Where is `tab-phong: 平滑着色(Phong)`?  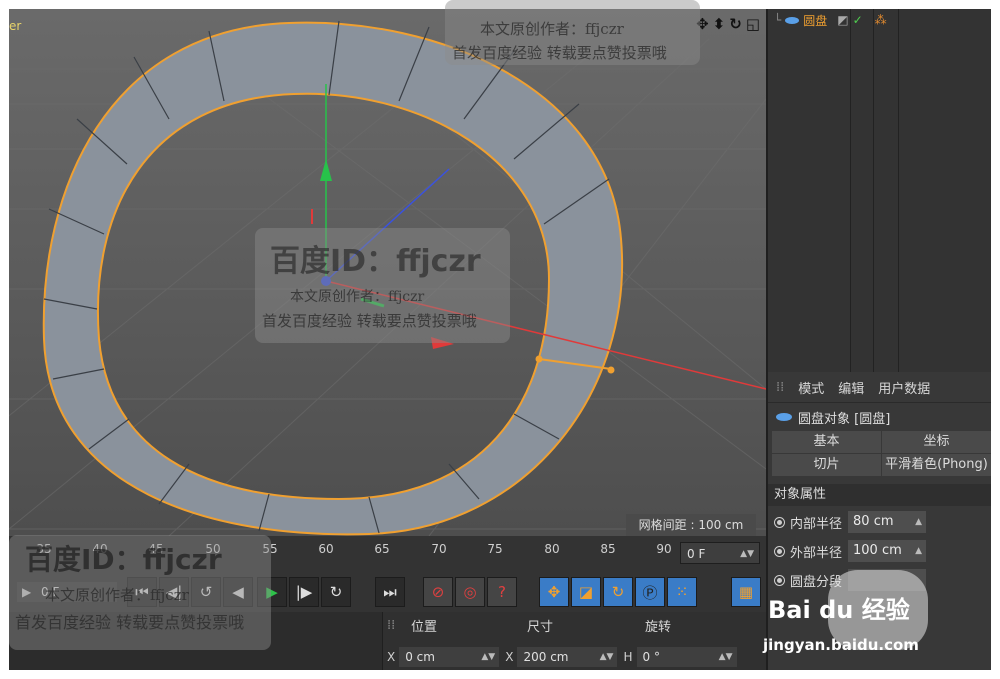
tab-phong: 平滑着色(Phong) is located at coordinates (936, 465).